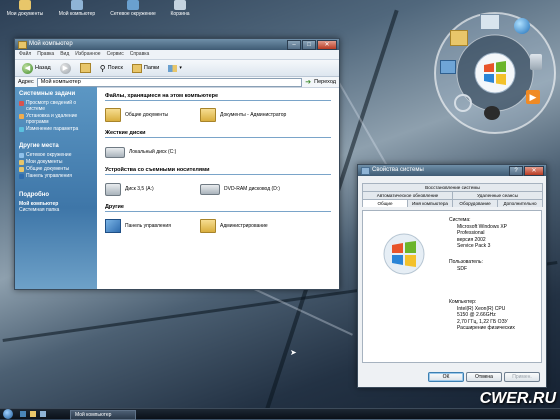 The image size is (560, 420). Describe the element at coordinates (463, 103) in the screenshot. I see `search-icon` at that location.